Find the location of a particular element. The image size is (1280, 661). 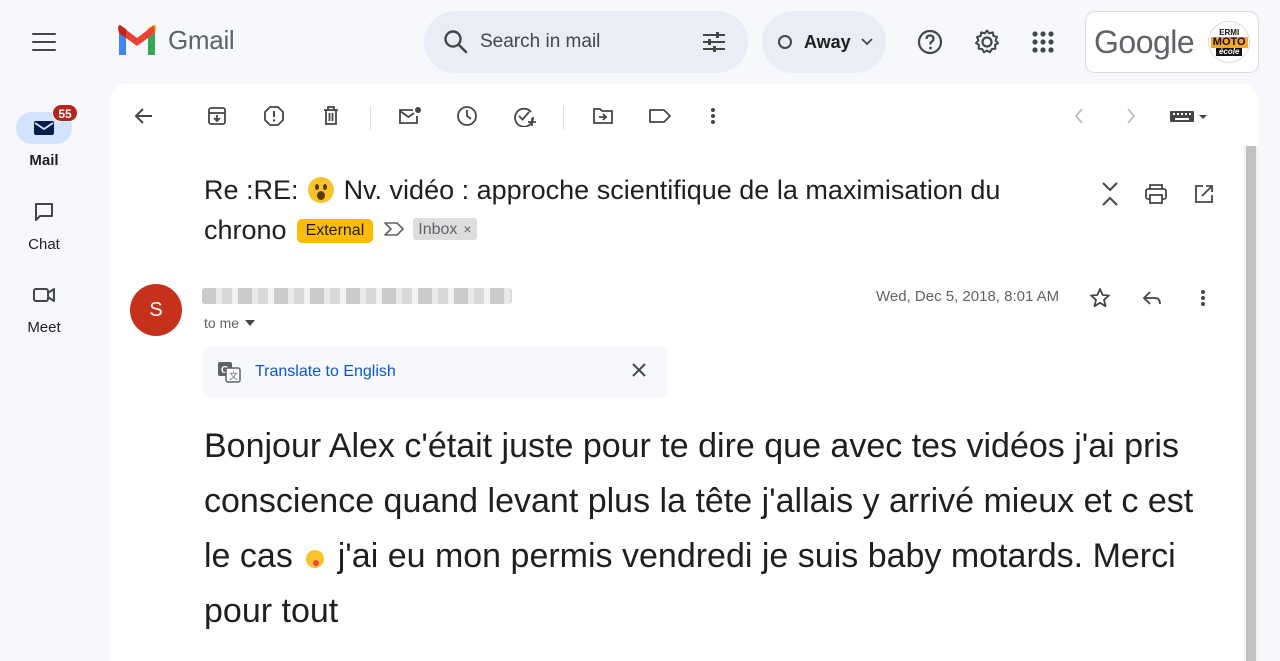

translate-to-english-link: Translate to English is located at coordinates (325, 372).